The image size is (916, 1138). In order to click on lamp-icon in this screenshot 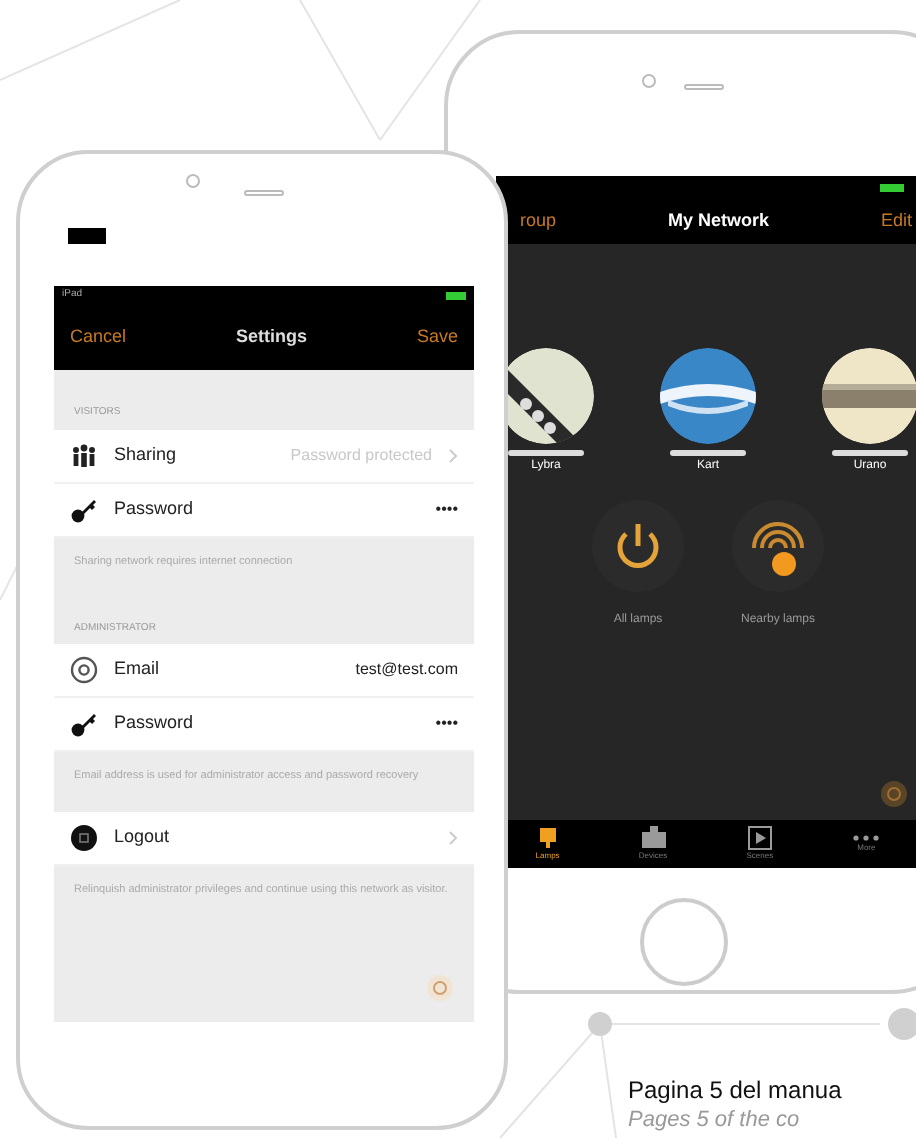, I will do `click(547, 838)`.